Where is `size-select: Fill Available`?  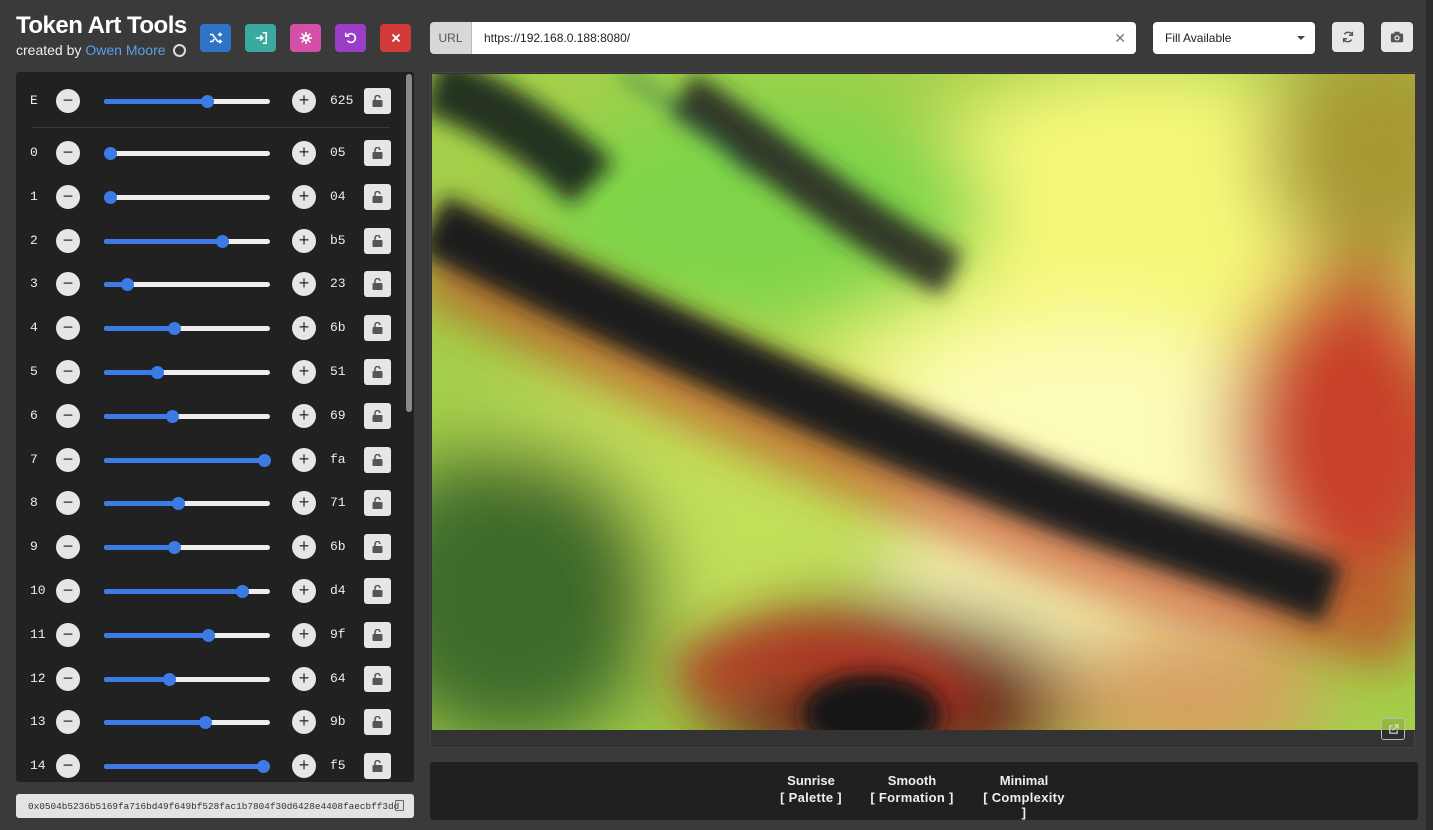 size-select: Fill Available is located at coordinates (1234, 38).